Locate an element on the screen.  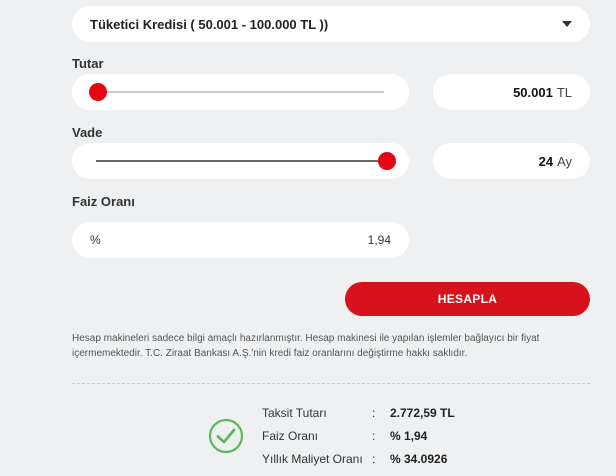
faiz-rate-value: 1,94 is located at coordinates (379, 240).